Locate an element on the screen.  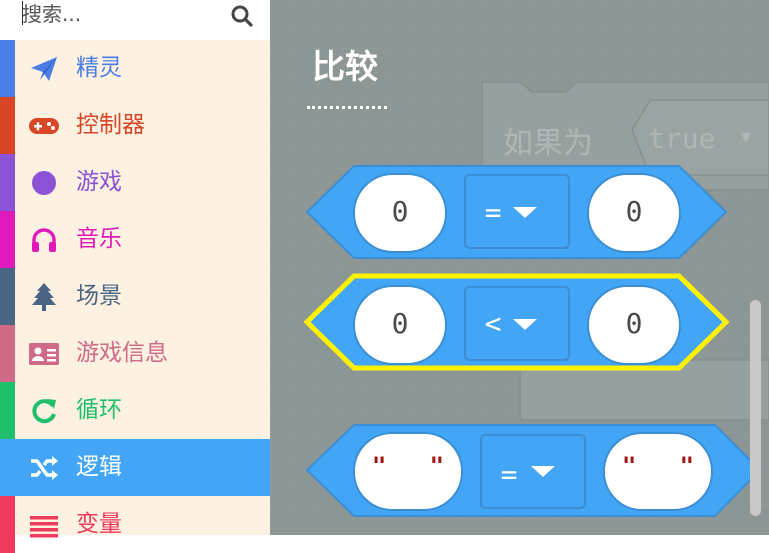
operator-label: < is located at coordinates (493, 323).